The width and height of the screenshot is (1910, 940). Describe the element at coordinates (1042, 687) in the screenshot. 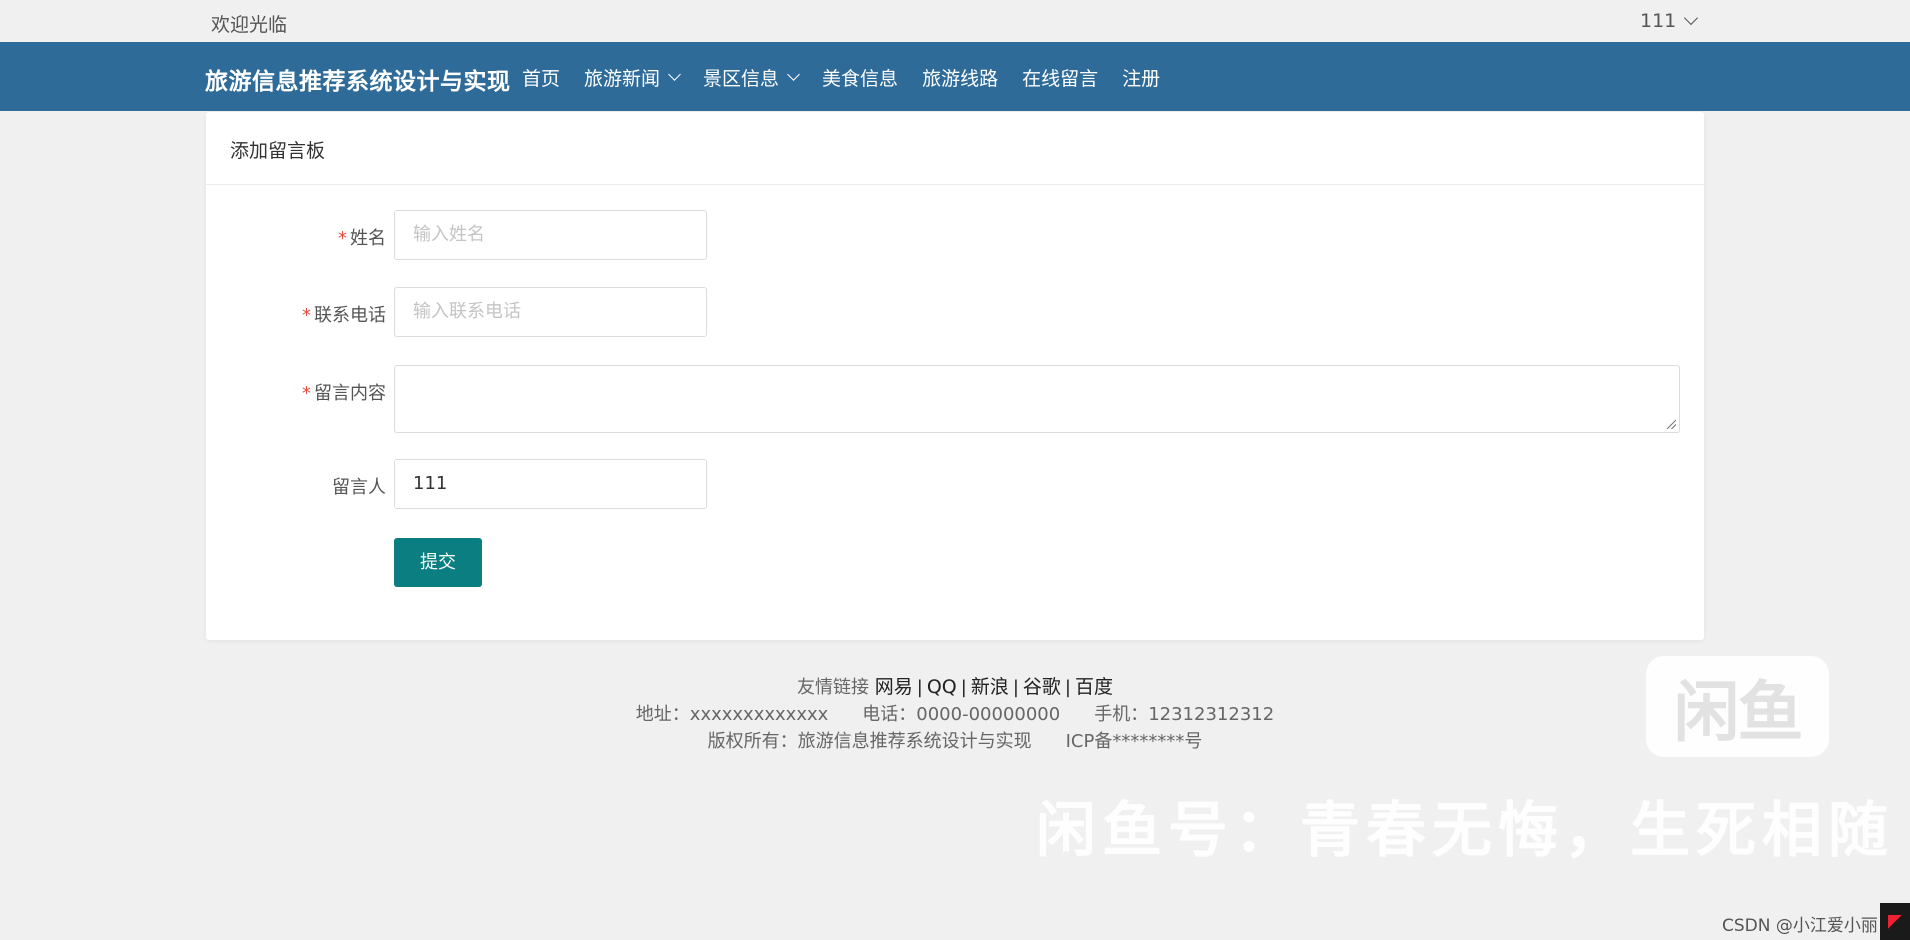

I see `link-google: 谷歌` at that location.